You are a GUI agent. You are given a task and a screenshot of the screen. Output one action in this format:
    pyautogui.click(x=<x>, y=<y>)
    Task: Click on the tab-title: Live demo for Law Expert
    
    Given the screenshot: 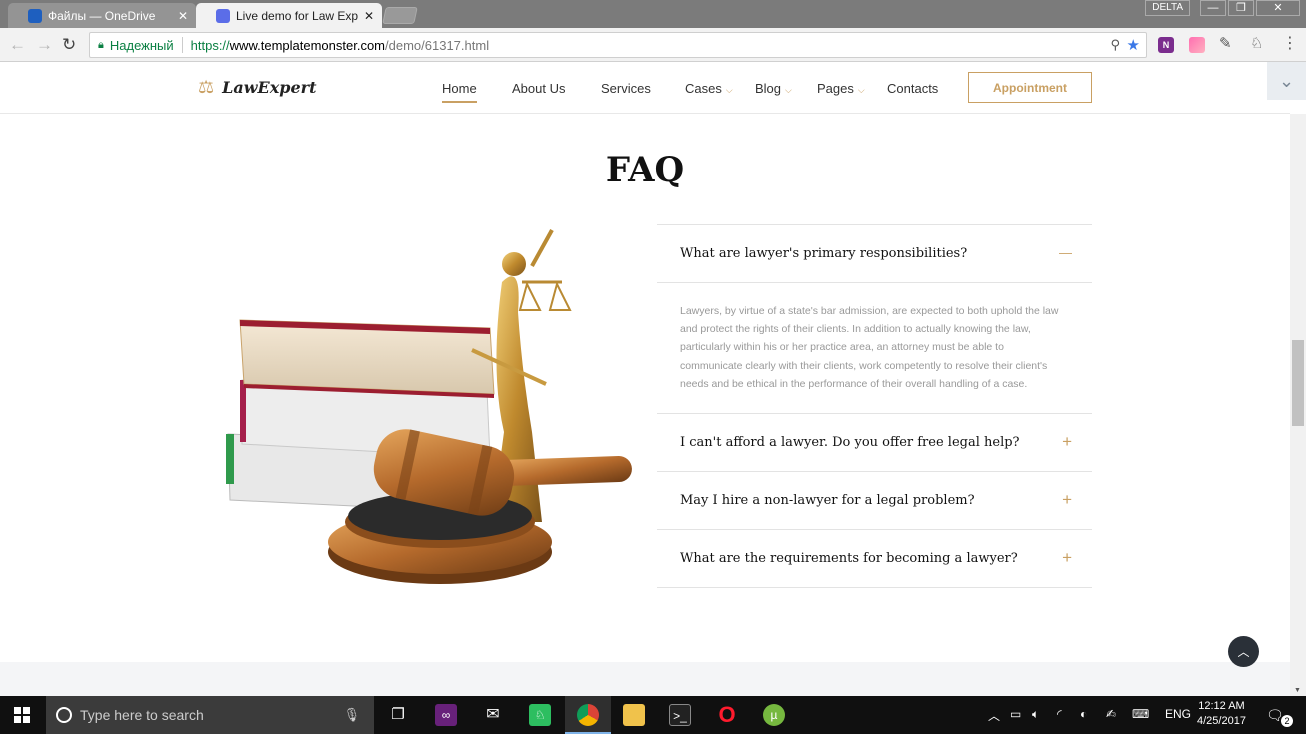 What is the action you would take?
    pyautogui.click(x=297, y=15)
    